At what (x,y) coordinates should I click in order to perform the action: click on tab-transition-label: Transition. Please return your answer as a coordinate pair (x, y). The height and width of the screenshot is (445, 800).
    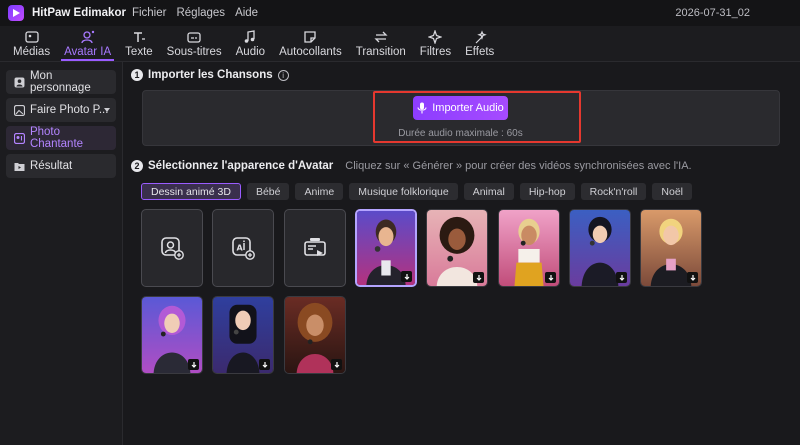
    Looking at the image, I should click on (380, 52).